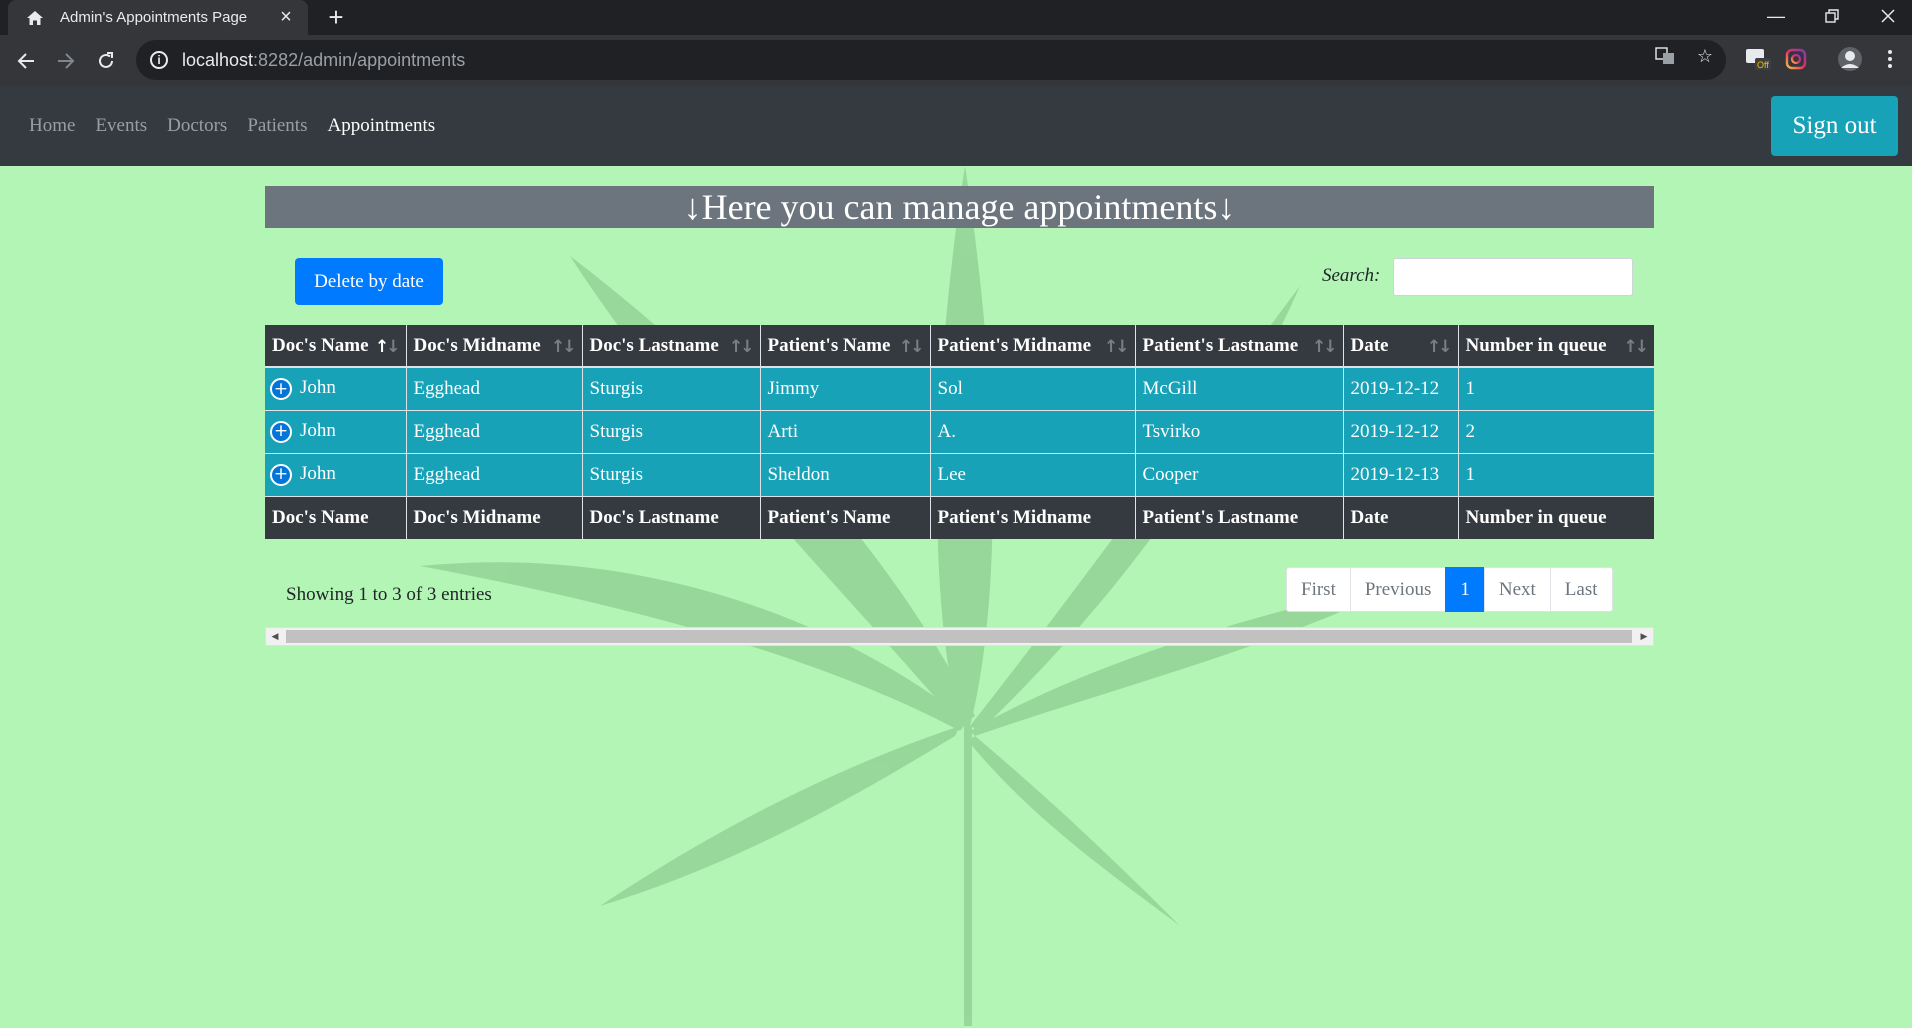 The height and width of the screenshot is (1028, 1912). What do you see at coordinates (335, 517) in the screenshot?
I see `footer-header: Doc's Name` at bounding box center [335, 517].